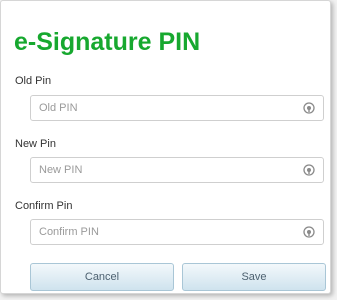  Describe the element at coordinates (254, 277) in the screenshot. I see `save-button: Save` at that location.